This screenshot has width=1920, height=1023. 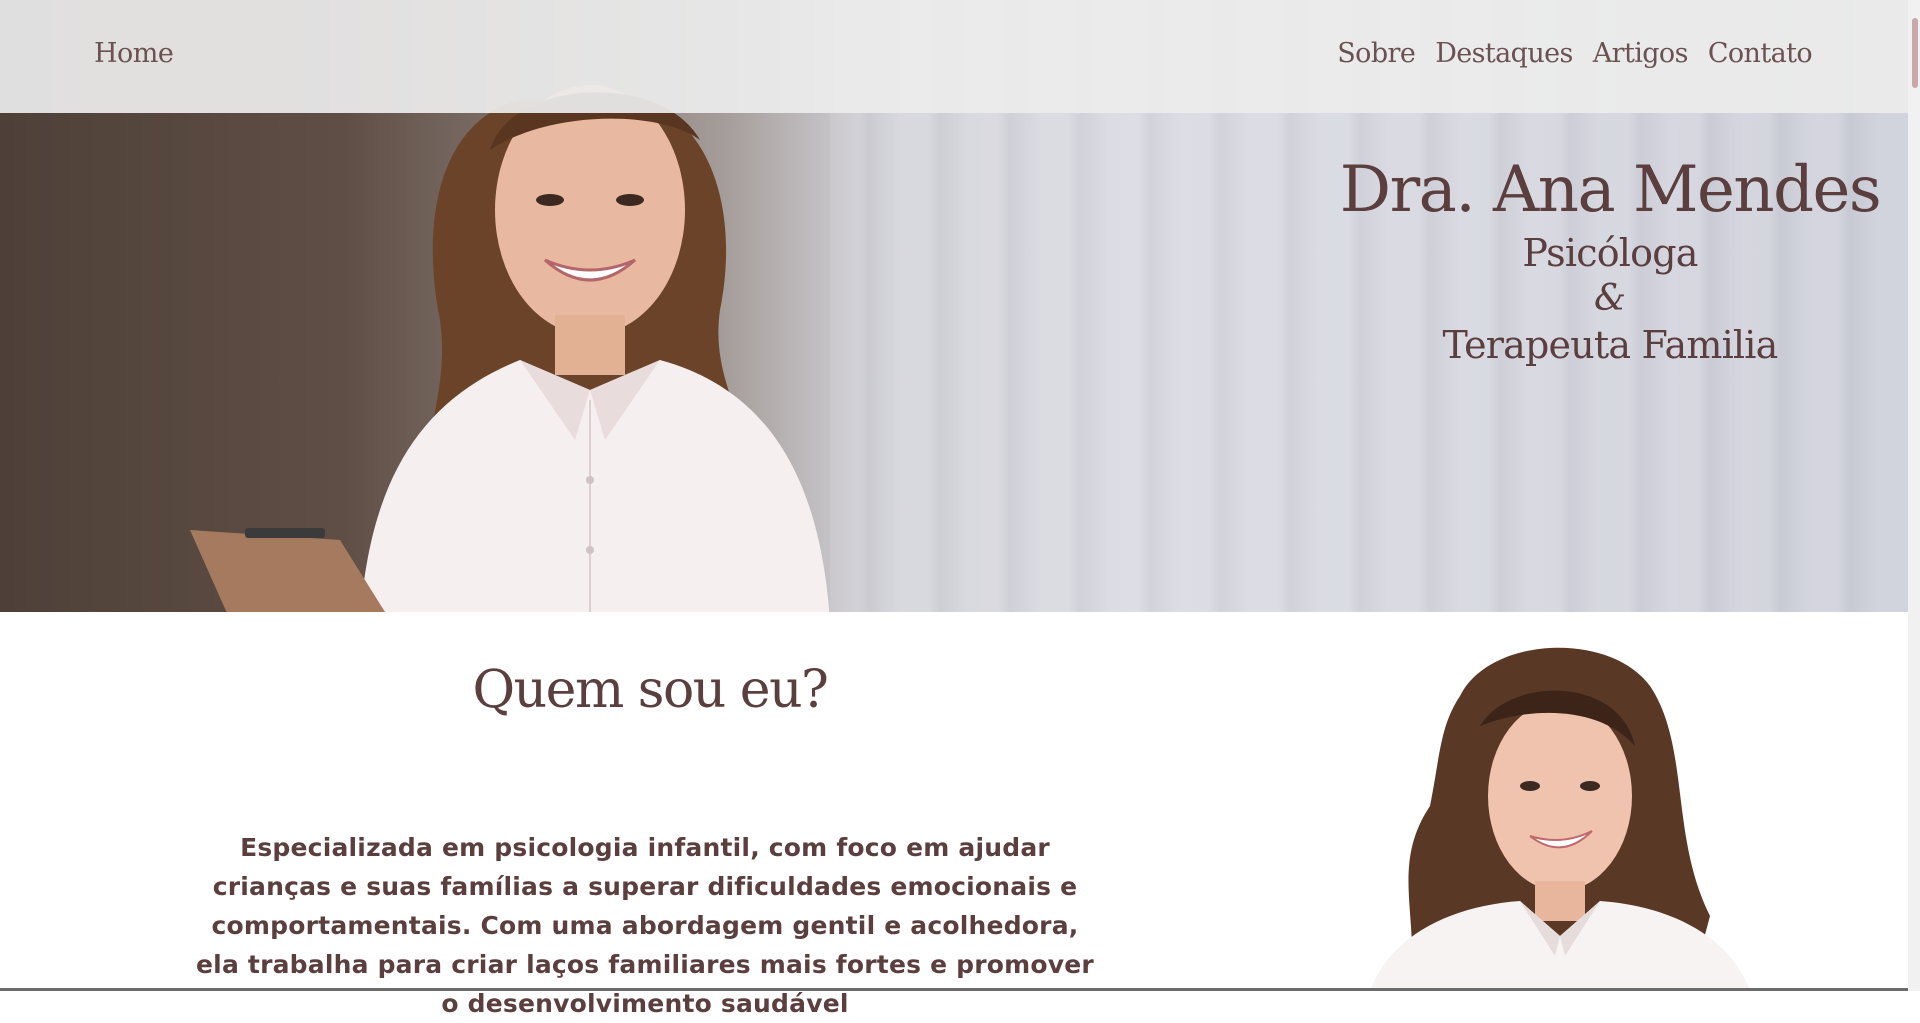 What do you see at coordinates (1610, 253) in the screenshot?
I see `hero-role-line1: Psicóloga` at bounding box center [1610, 253].